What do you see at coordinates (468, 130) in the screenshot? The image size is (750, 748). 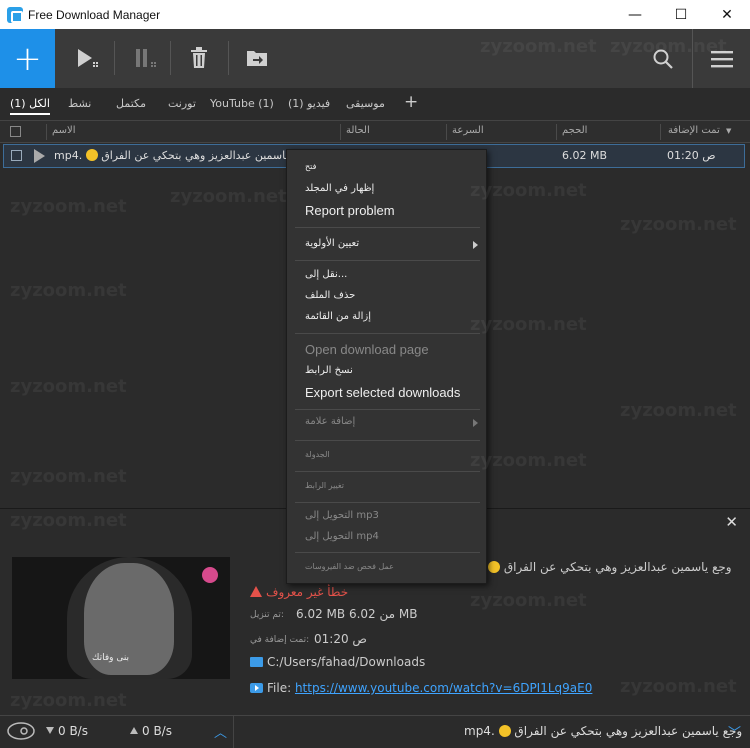 I see `column-speed: السرعة` at bounding box center [468, 130].